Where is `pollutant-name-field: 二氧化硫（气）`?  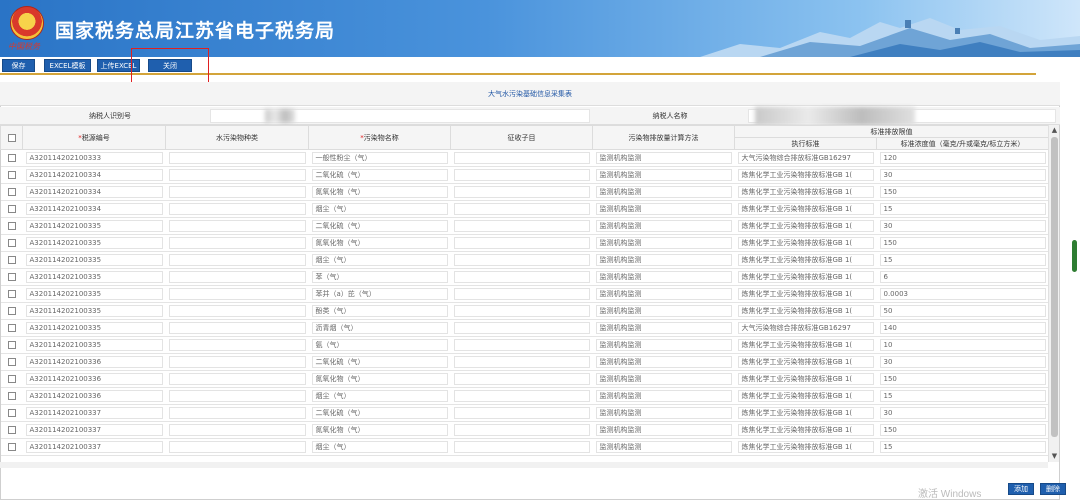 pollutant-name-field: 二氧化硫（气） is located at coordinates (379, 362).